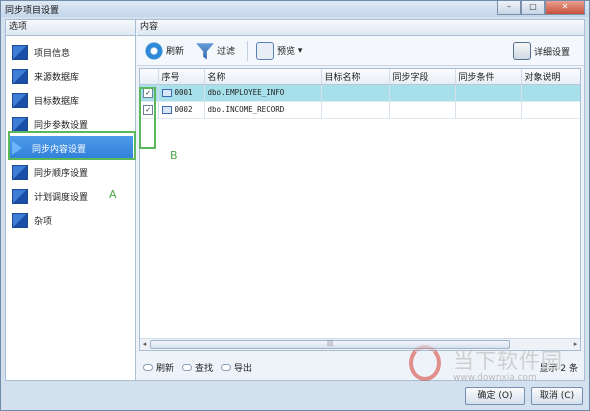 This screenshot has width=590, height=411. Describe the element at coordinates (558, 369) in the screenshot. I see `record-count-status: 显示 2 条` at that location.